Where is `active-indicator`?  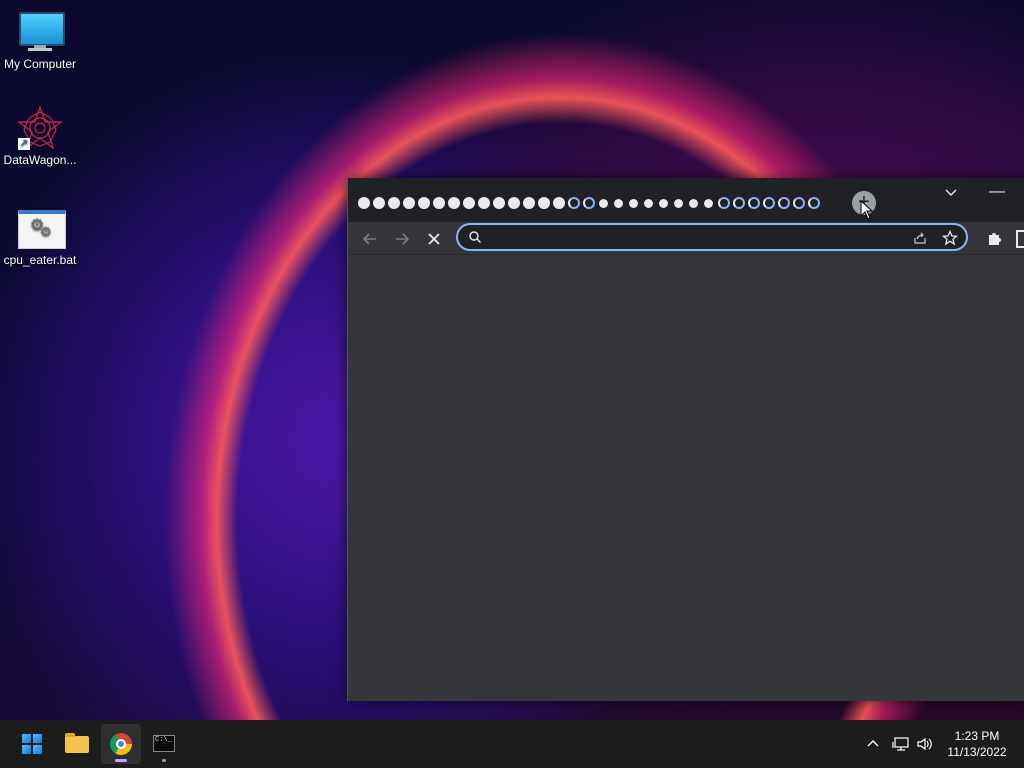 active-indicator is located at coordinates (121, 760).